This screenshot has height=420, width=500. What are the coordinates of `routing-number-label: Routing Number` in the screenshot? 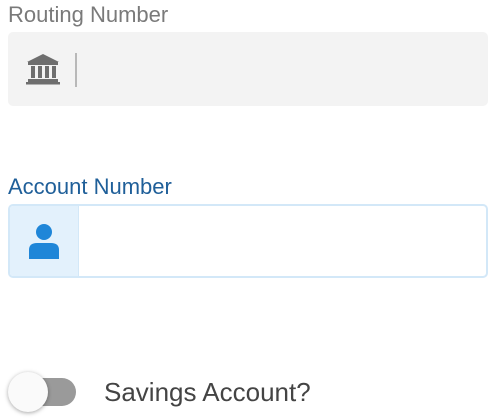 It's located at (88, 14).